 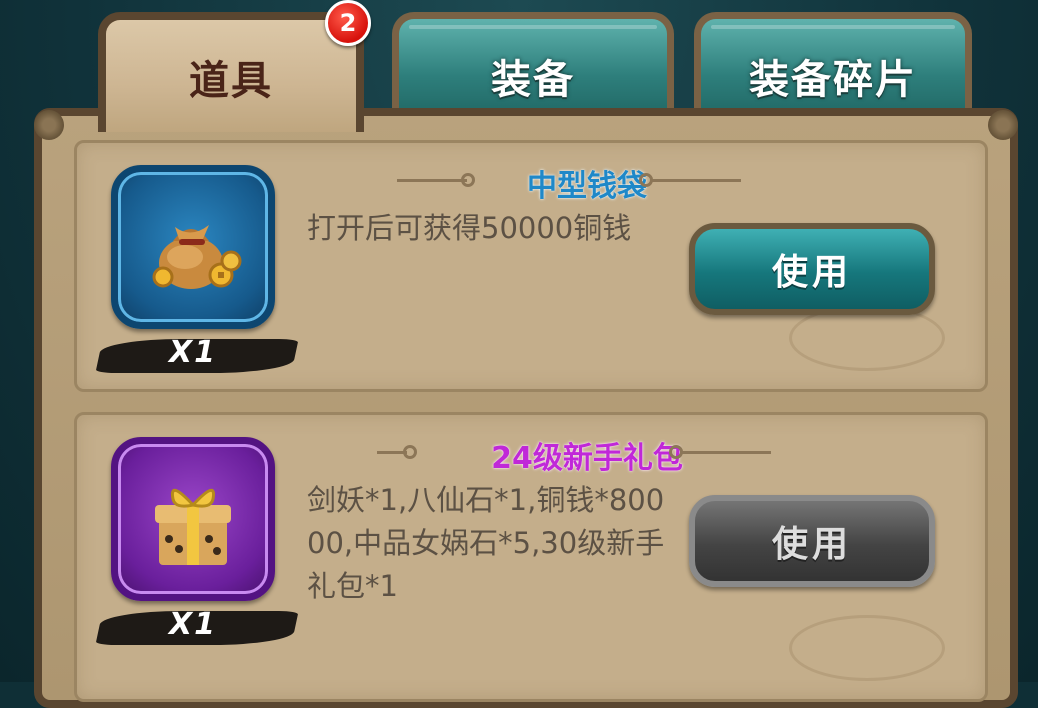 I want to click on item-name: 中型钱袋, so click(x=587, y=186).